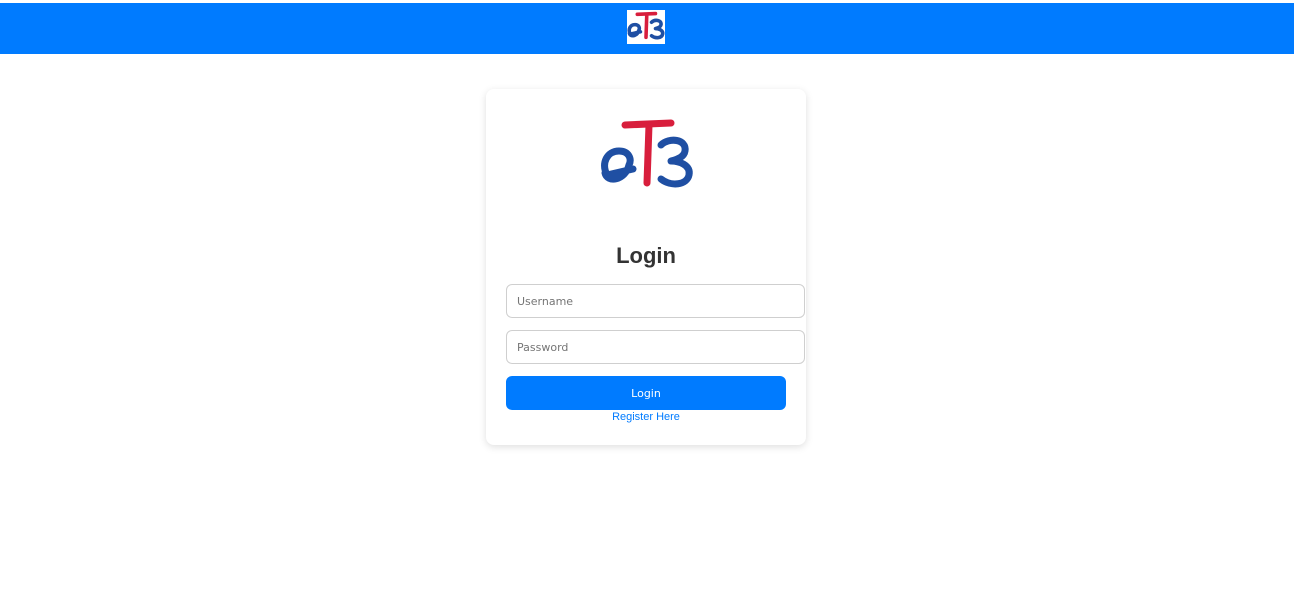  I want to click on header-logo, so click(646, 27).